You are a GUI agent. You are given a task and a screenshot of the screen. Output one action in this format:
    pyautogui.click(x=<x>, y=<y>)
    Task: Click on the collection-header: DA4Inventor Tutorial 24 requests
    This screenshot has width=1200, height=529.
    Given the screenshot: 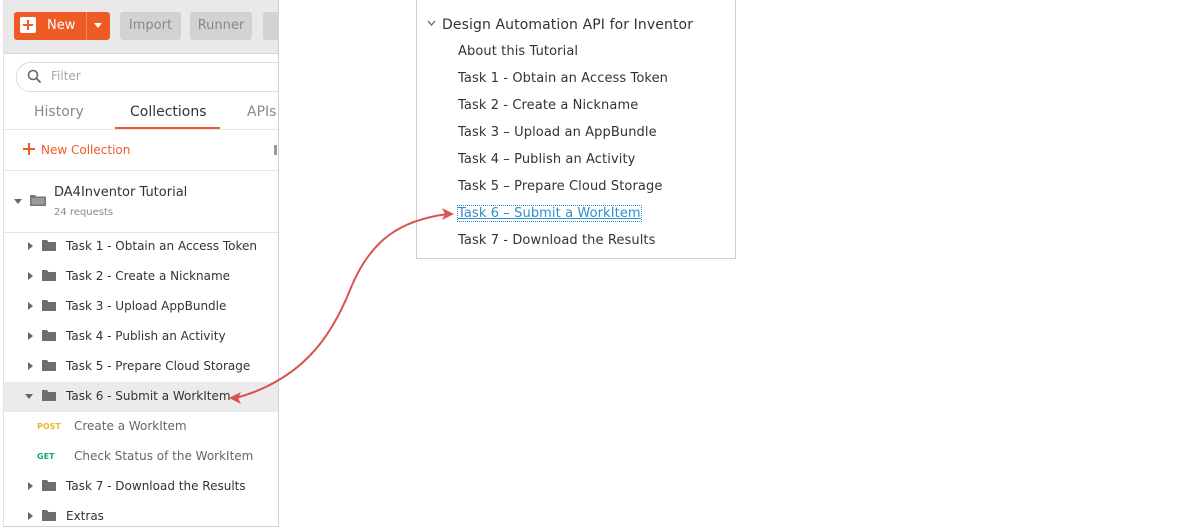 What is the action you would take?
    pyautogui.click(x=141, y=201)
    